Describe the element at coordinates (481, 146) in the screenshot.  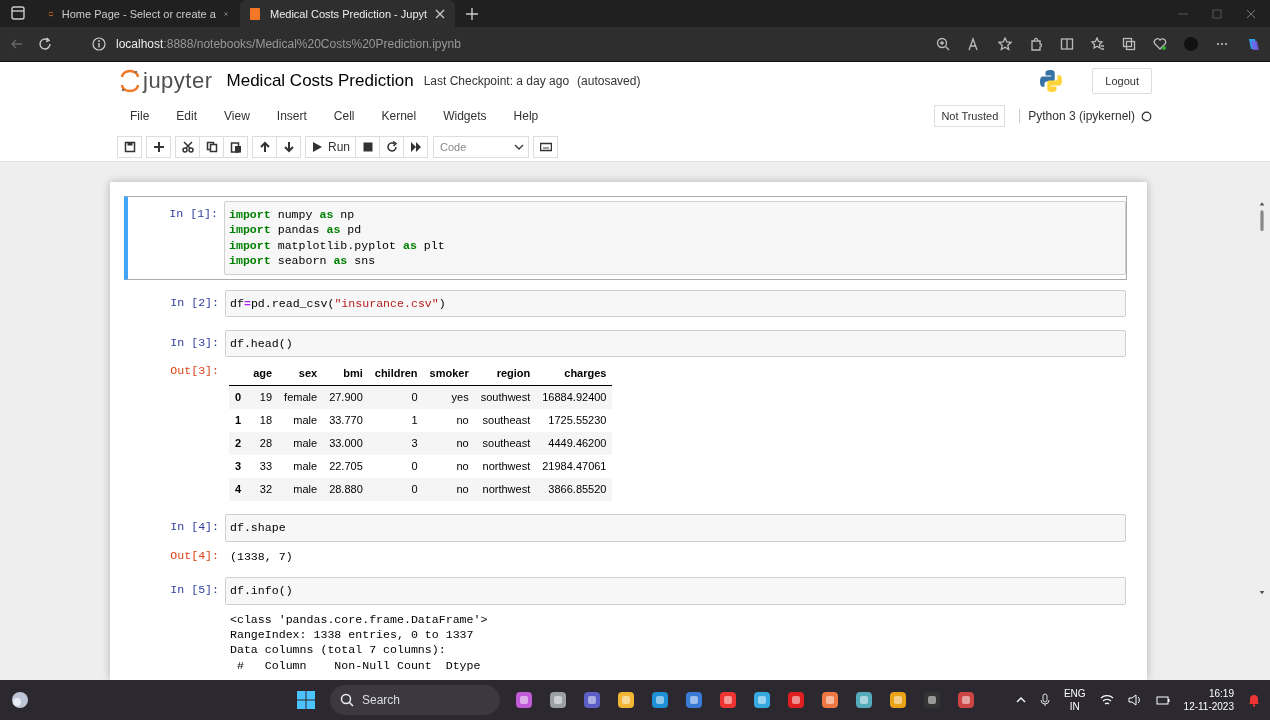
I see `cell-type-dropdown: Code` at that location.